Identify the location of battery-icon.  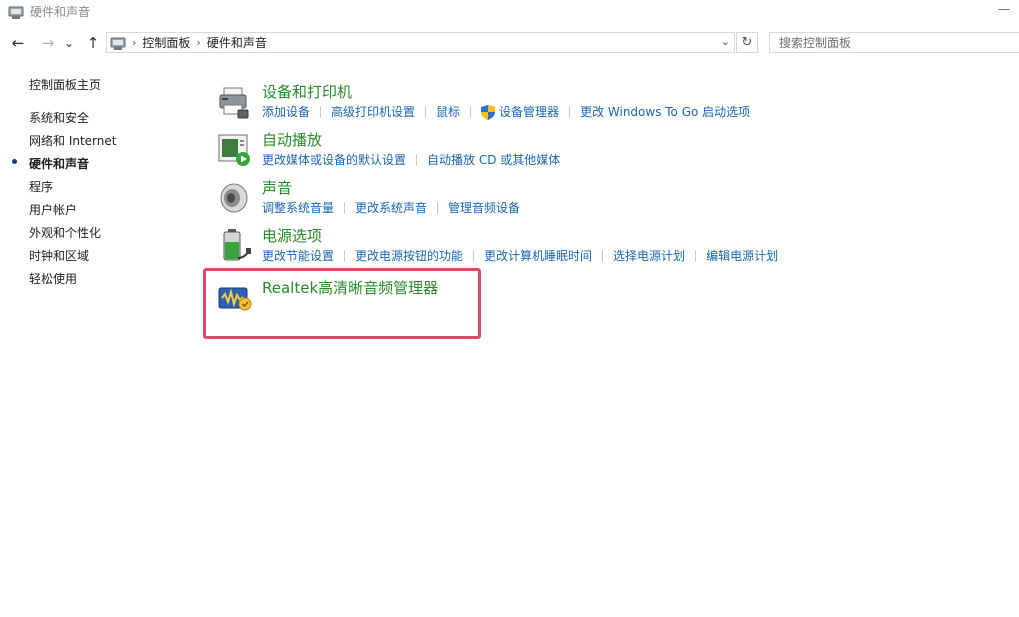
(237, 245).